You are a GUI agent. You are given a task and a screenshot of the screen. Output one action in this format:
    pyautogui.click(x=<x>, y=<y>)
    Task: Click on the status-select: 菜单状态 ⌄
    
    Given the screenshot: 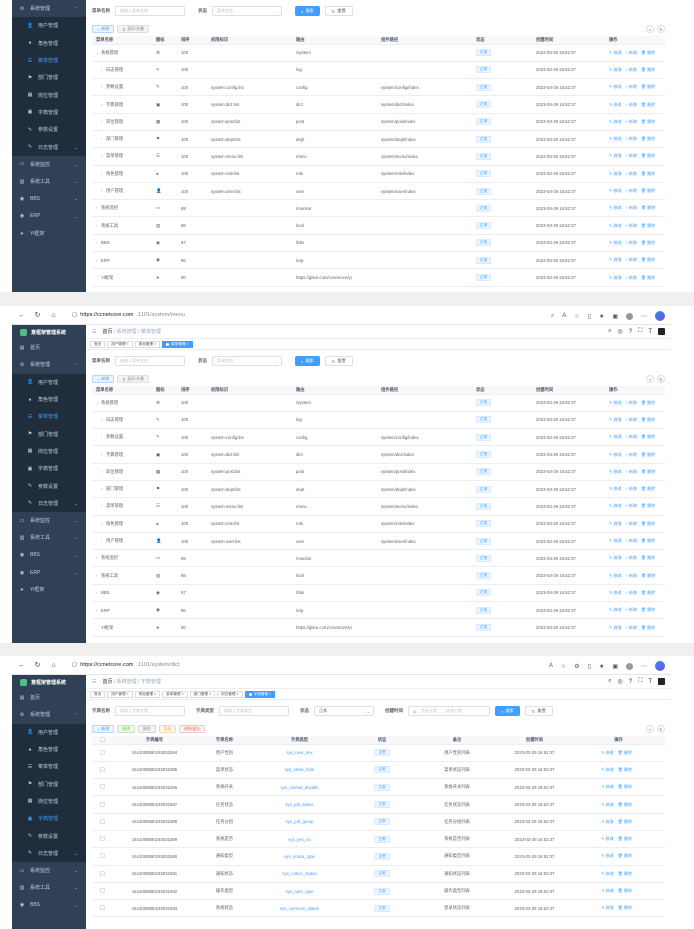 What is the action you would take?
    pyautogui.click(x=247, y=11)
    